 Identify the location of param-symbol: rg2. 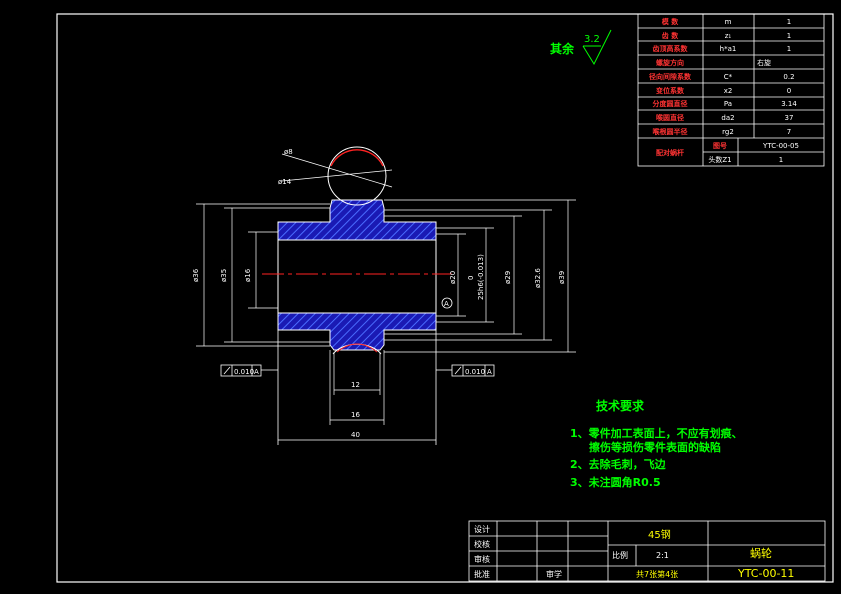
(728, 132).